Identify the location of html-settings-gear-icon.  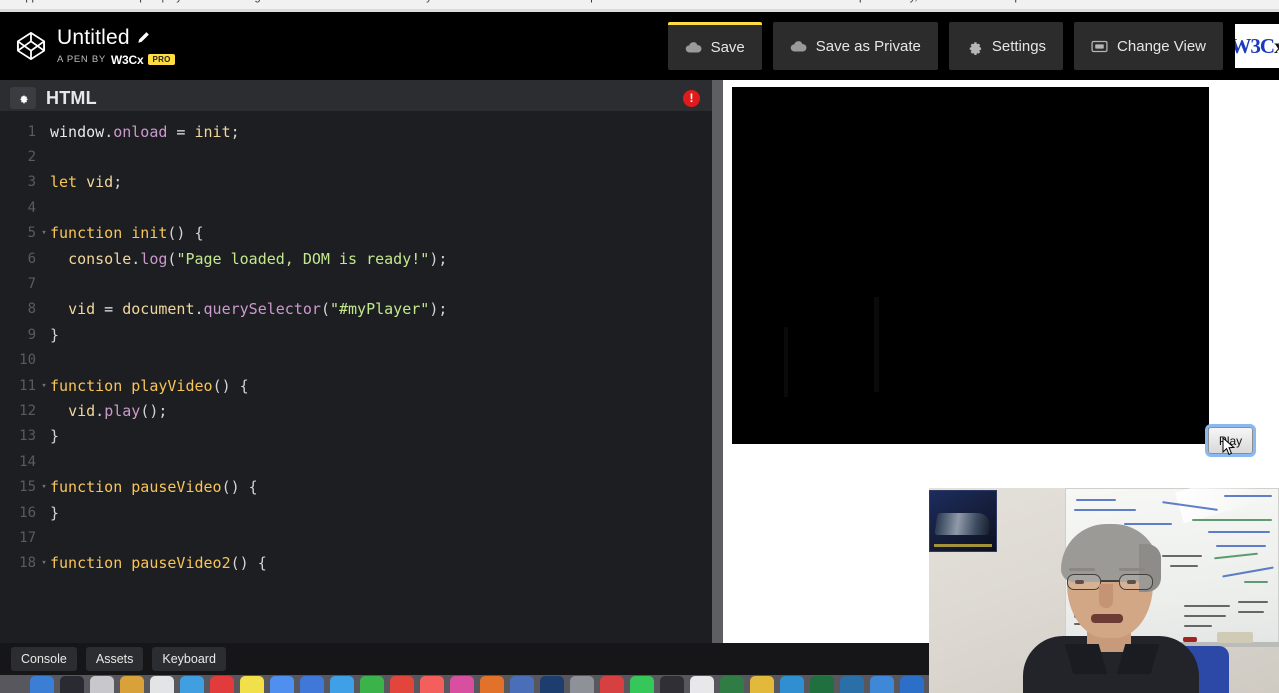
(23, 98).